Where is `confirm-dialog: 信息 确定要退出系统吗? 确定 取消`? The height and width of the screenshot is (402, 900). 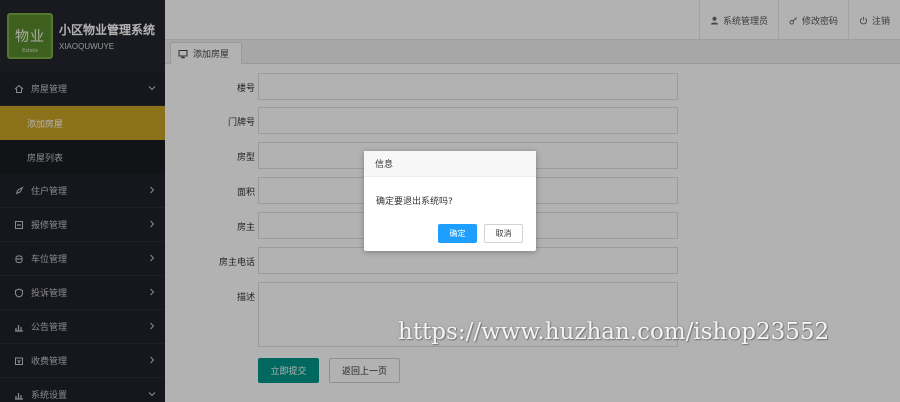 confirm-dialog: 信息 确定要退出系统吗? 确定 取消 is located at coordinates (450, 201).